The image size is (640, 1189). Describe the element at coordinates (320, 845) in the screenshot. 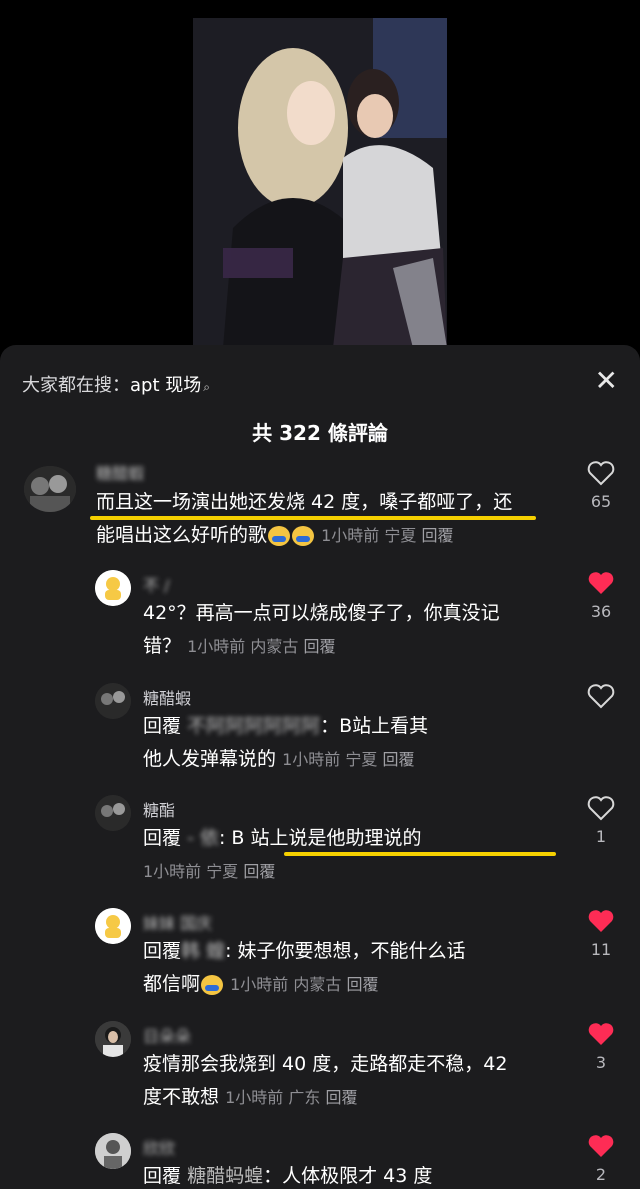

I see `reply-item: 糖酯 回覆 - 依: B 站上说是他助理说的 1小時前 宁夏 回覆 1` at that location.